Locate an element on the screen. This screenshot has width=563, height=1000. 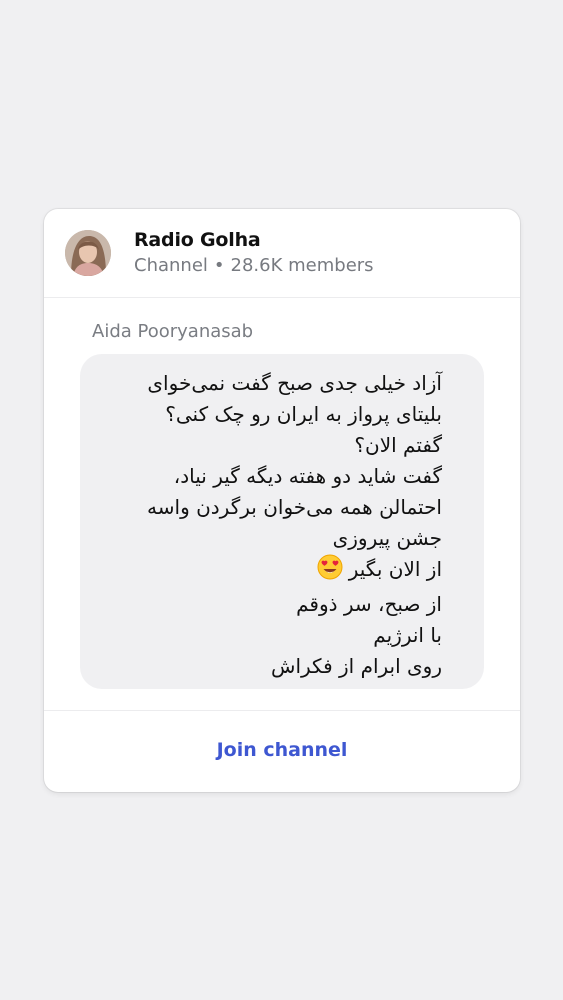
message-line: گفت شاید دو هفته دیگه گیر نیاد، is located at coordinates (307, 476).